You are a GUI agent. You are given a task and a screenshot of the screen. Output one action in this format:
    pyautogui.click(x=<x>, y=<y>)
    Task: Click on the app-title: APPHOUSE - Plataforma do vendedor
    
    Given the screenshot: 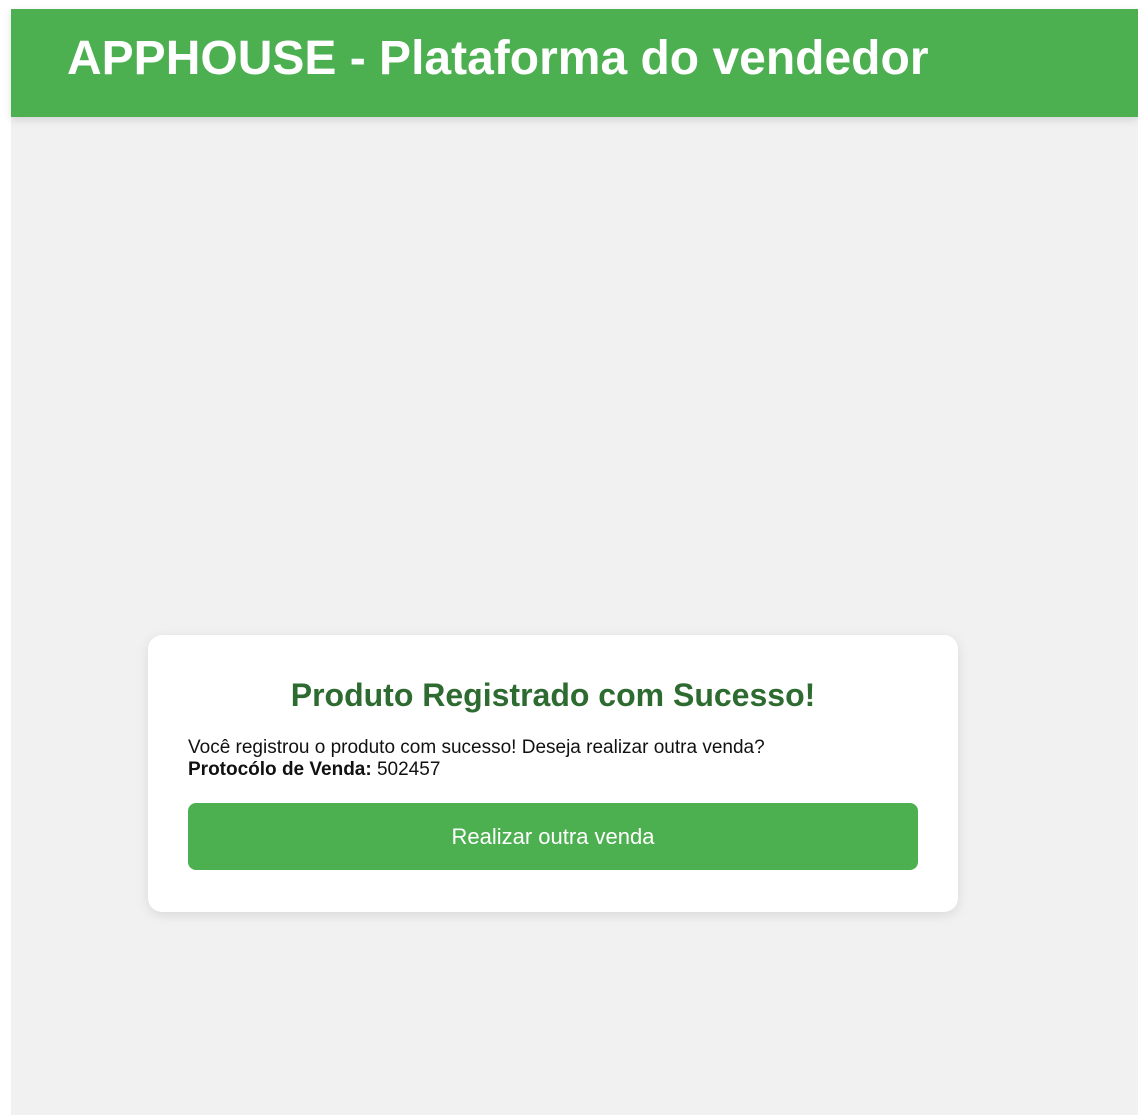 What is the action you would take?
    pyautogui.click(x=498, y=58)
    